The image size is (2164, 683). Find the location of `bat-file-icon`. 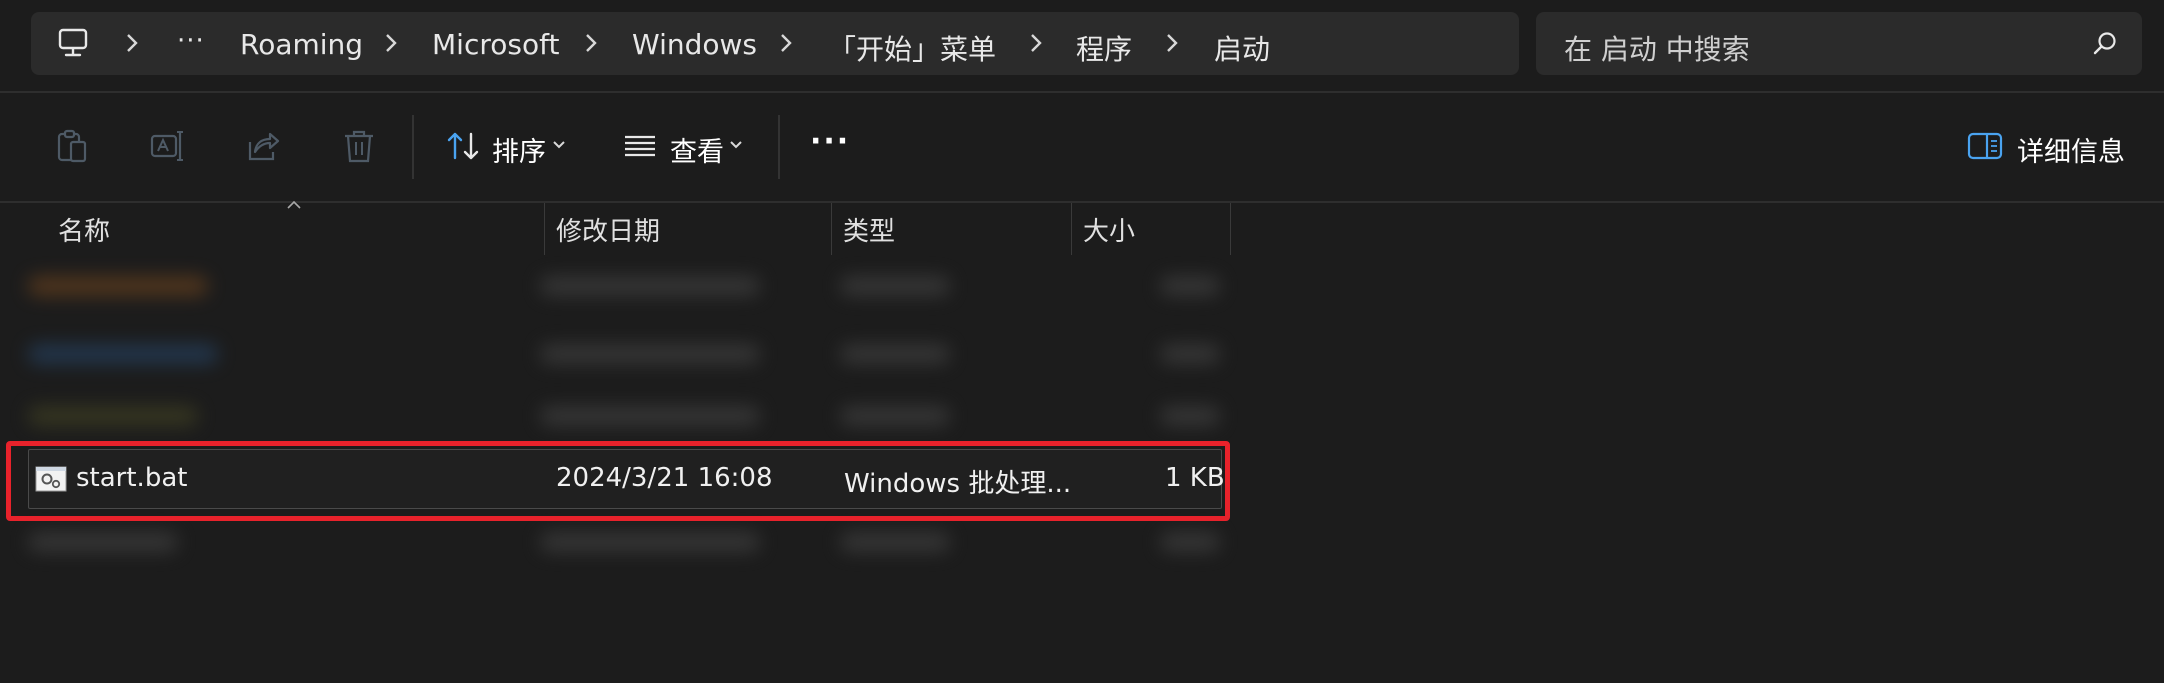

bat-file-icon is located at coordinates (51, 479).